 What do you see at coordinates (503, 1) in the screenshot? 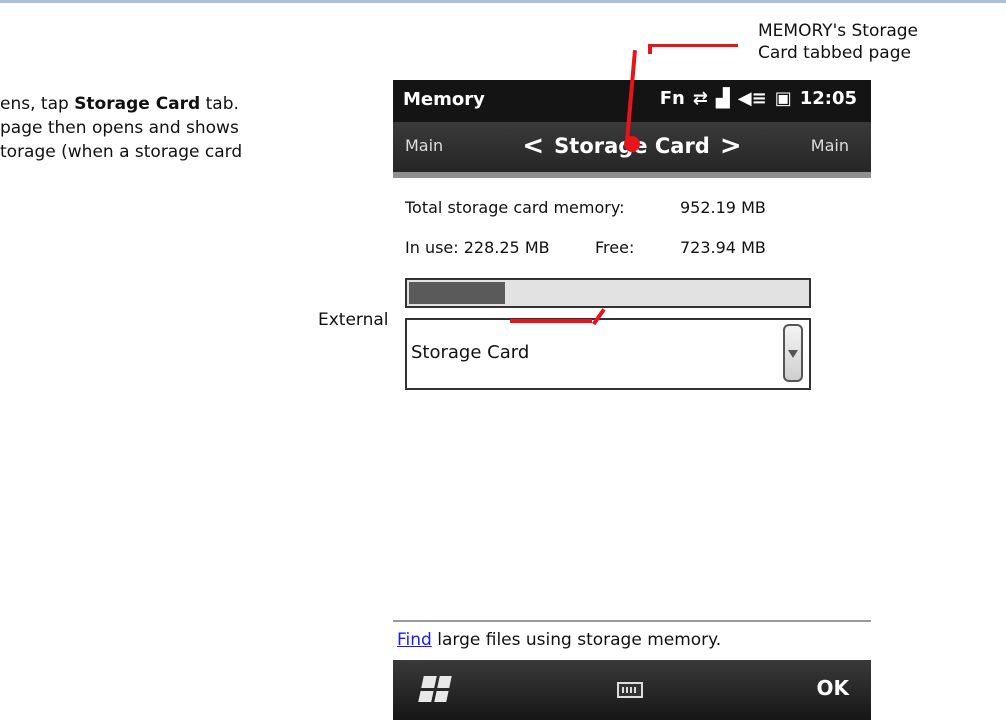
I see `top-rule` at bounding box center [503, 1].